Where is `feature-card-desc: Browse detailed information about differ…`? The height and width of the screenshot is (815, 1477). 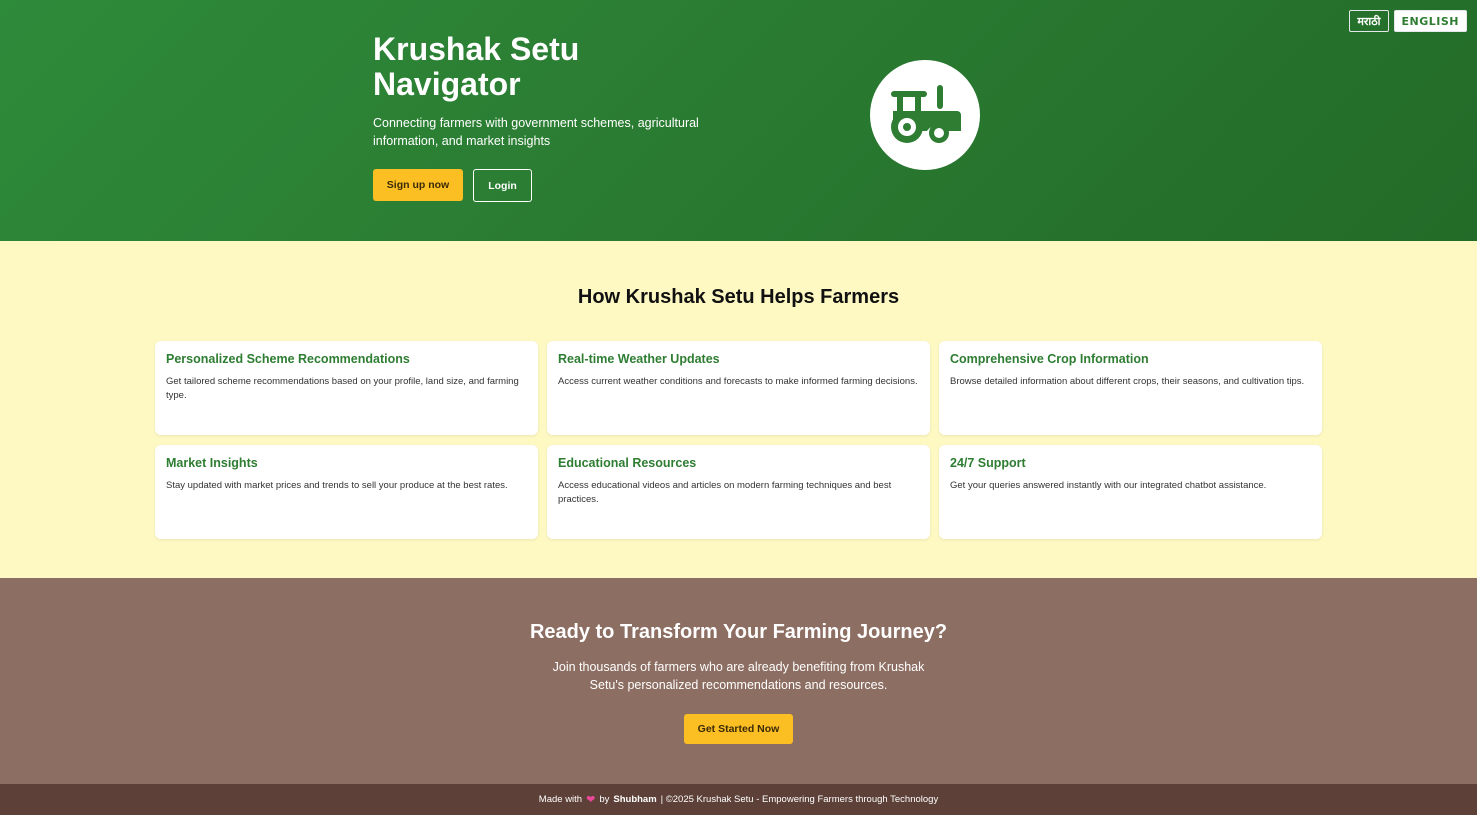
feature-card-desc: Browse detailed information about differ… is located at coordinates (1127, 381).